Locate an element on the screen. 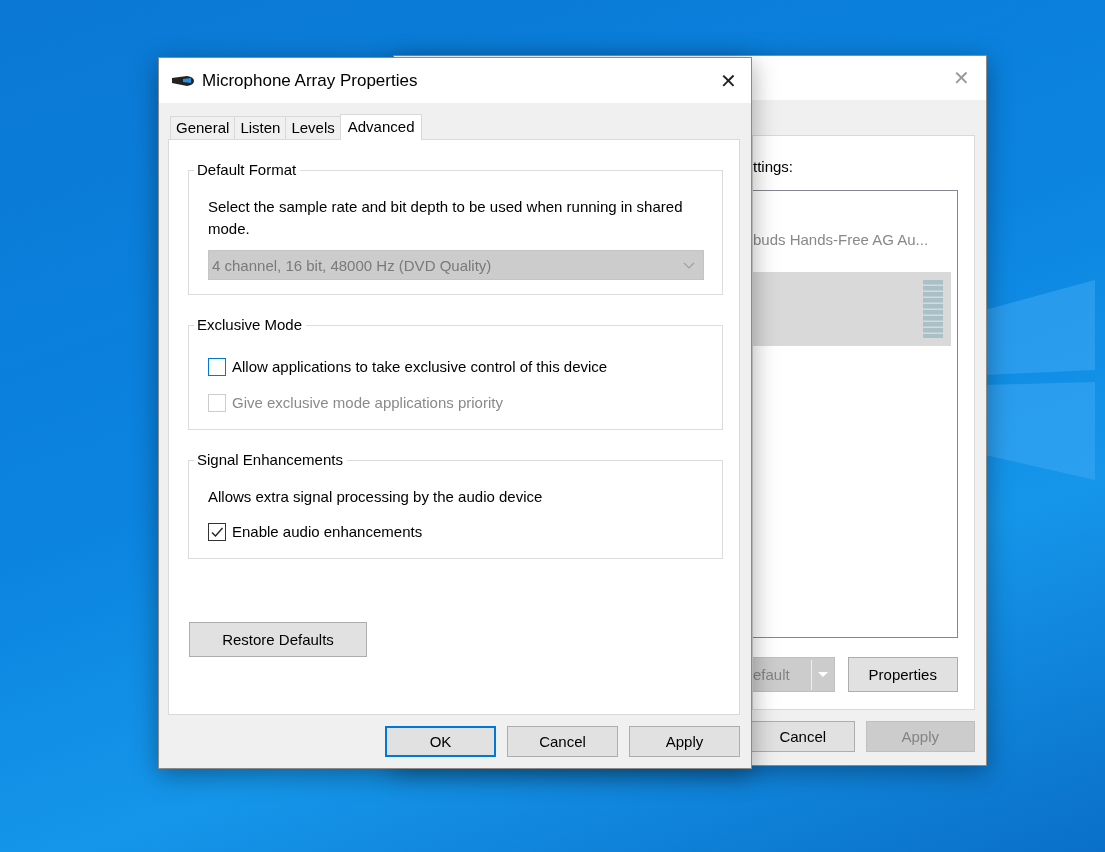 The width and height of the screenshot is (1105, 852). group-title: Exclusive Mode is located at coordinates (250, 324).